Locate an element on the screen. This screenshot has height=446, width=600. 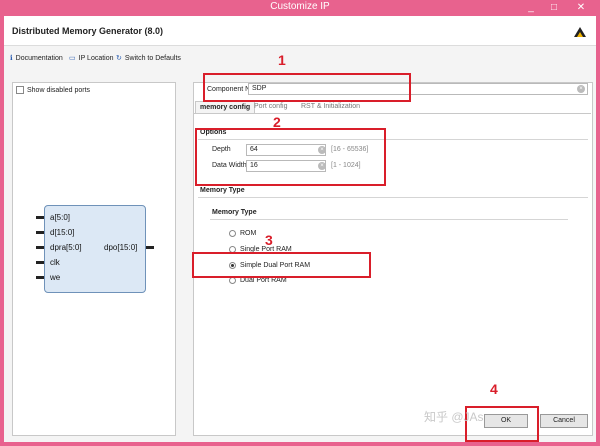
show-disabled-ports: Show disabled ports is located at coordinates (53, 90).